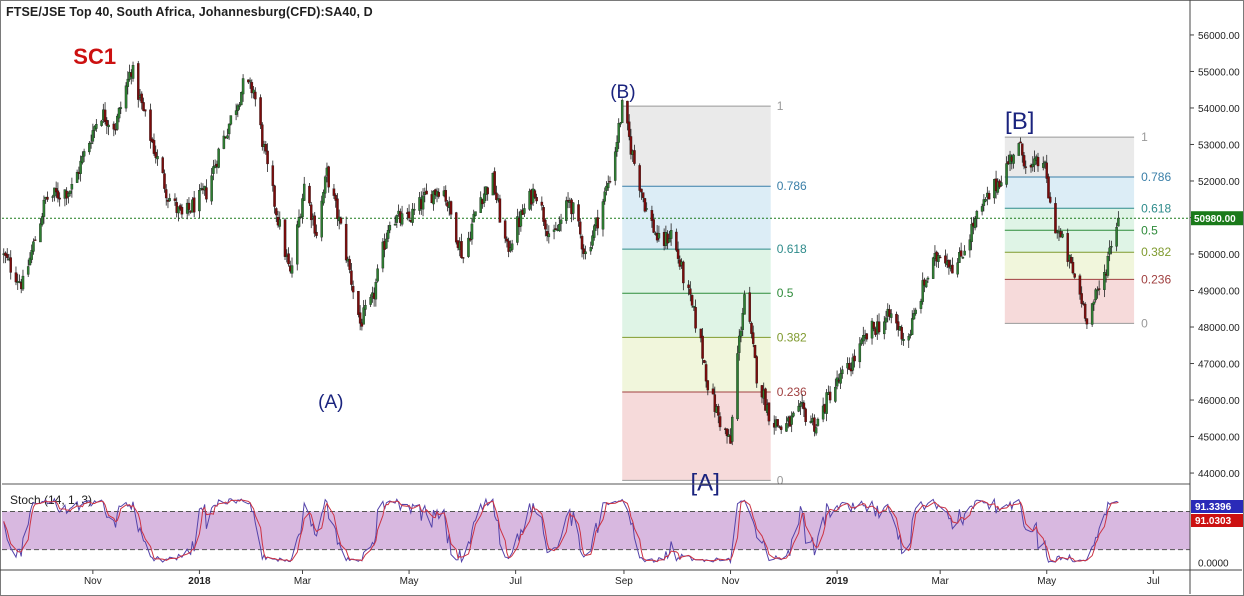  I want to click on x-tick-label: Jul, so click(1153, 581).